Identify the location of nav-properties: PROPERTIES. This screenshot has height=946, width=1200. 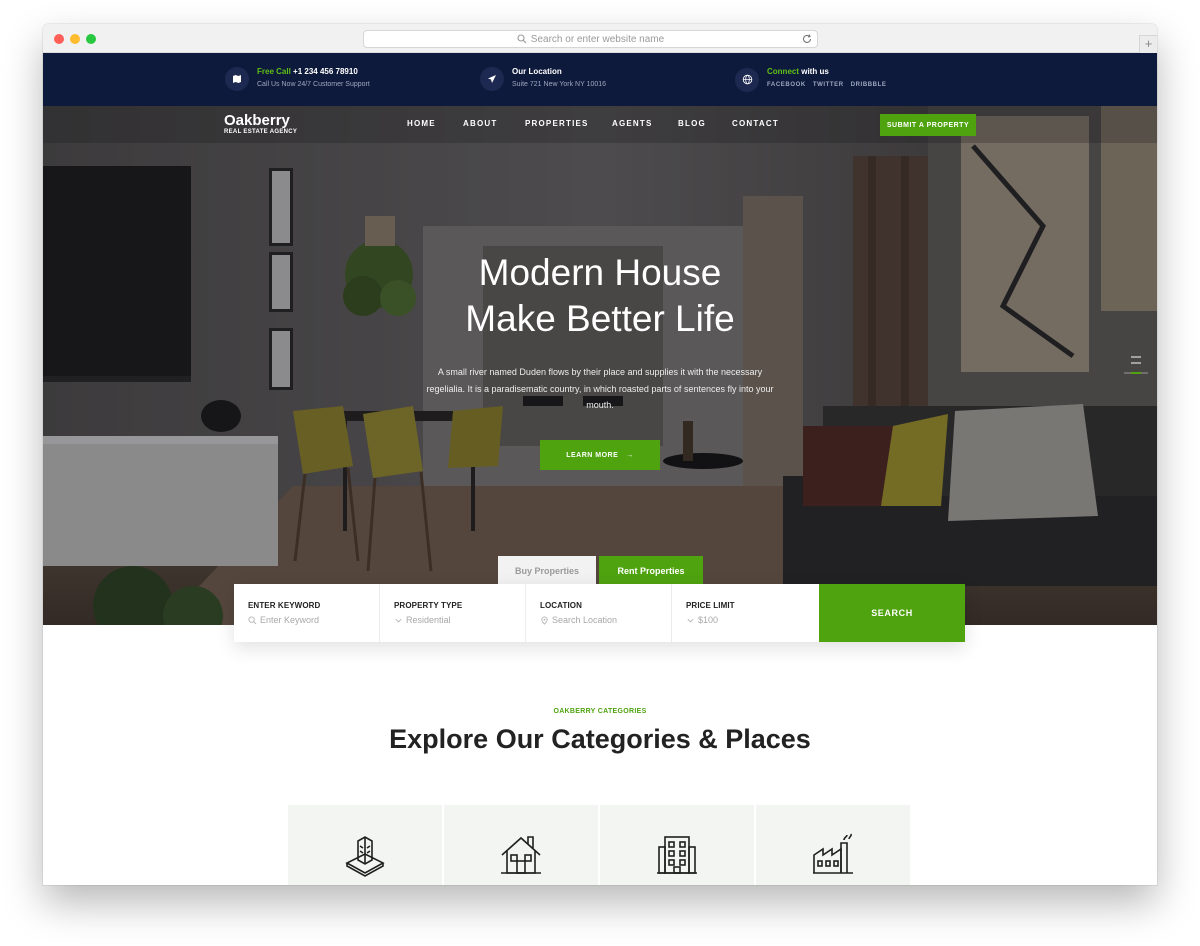
(557, 123).